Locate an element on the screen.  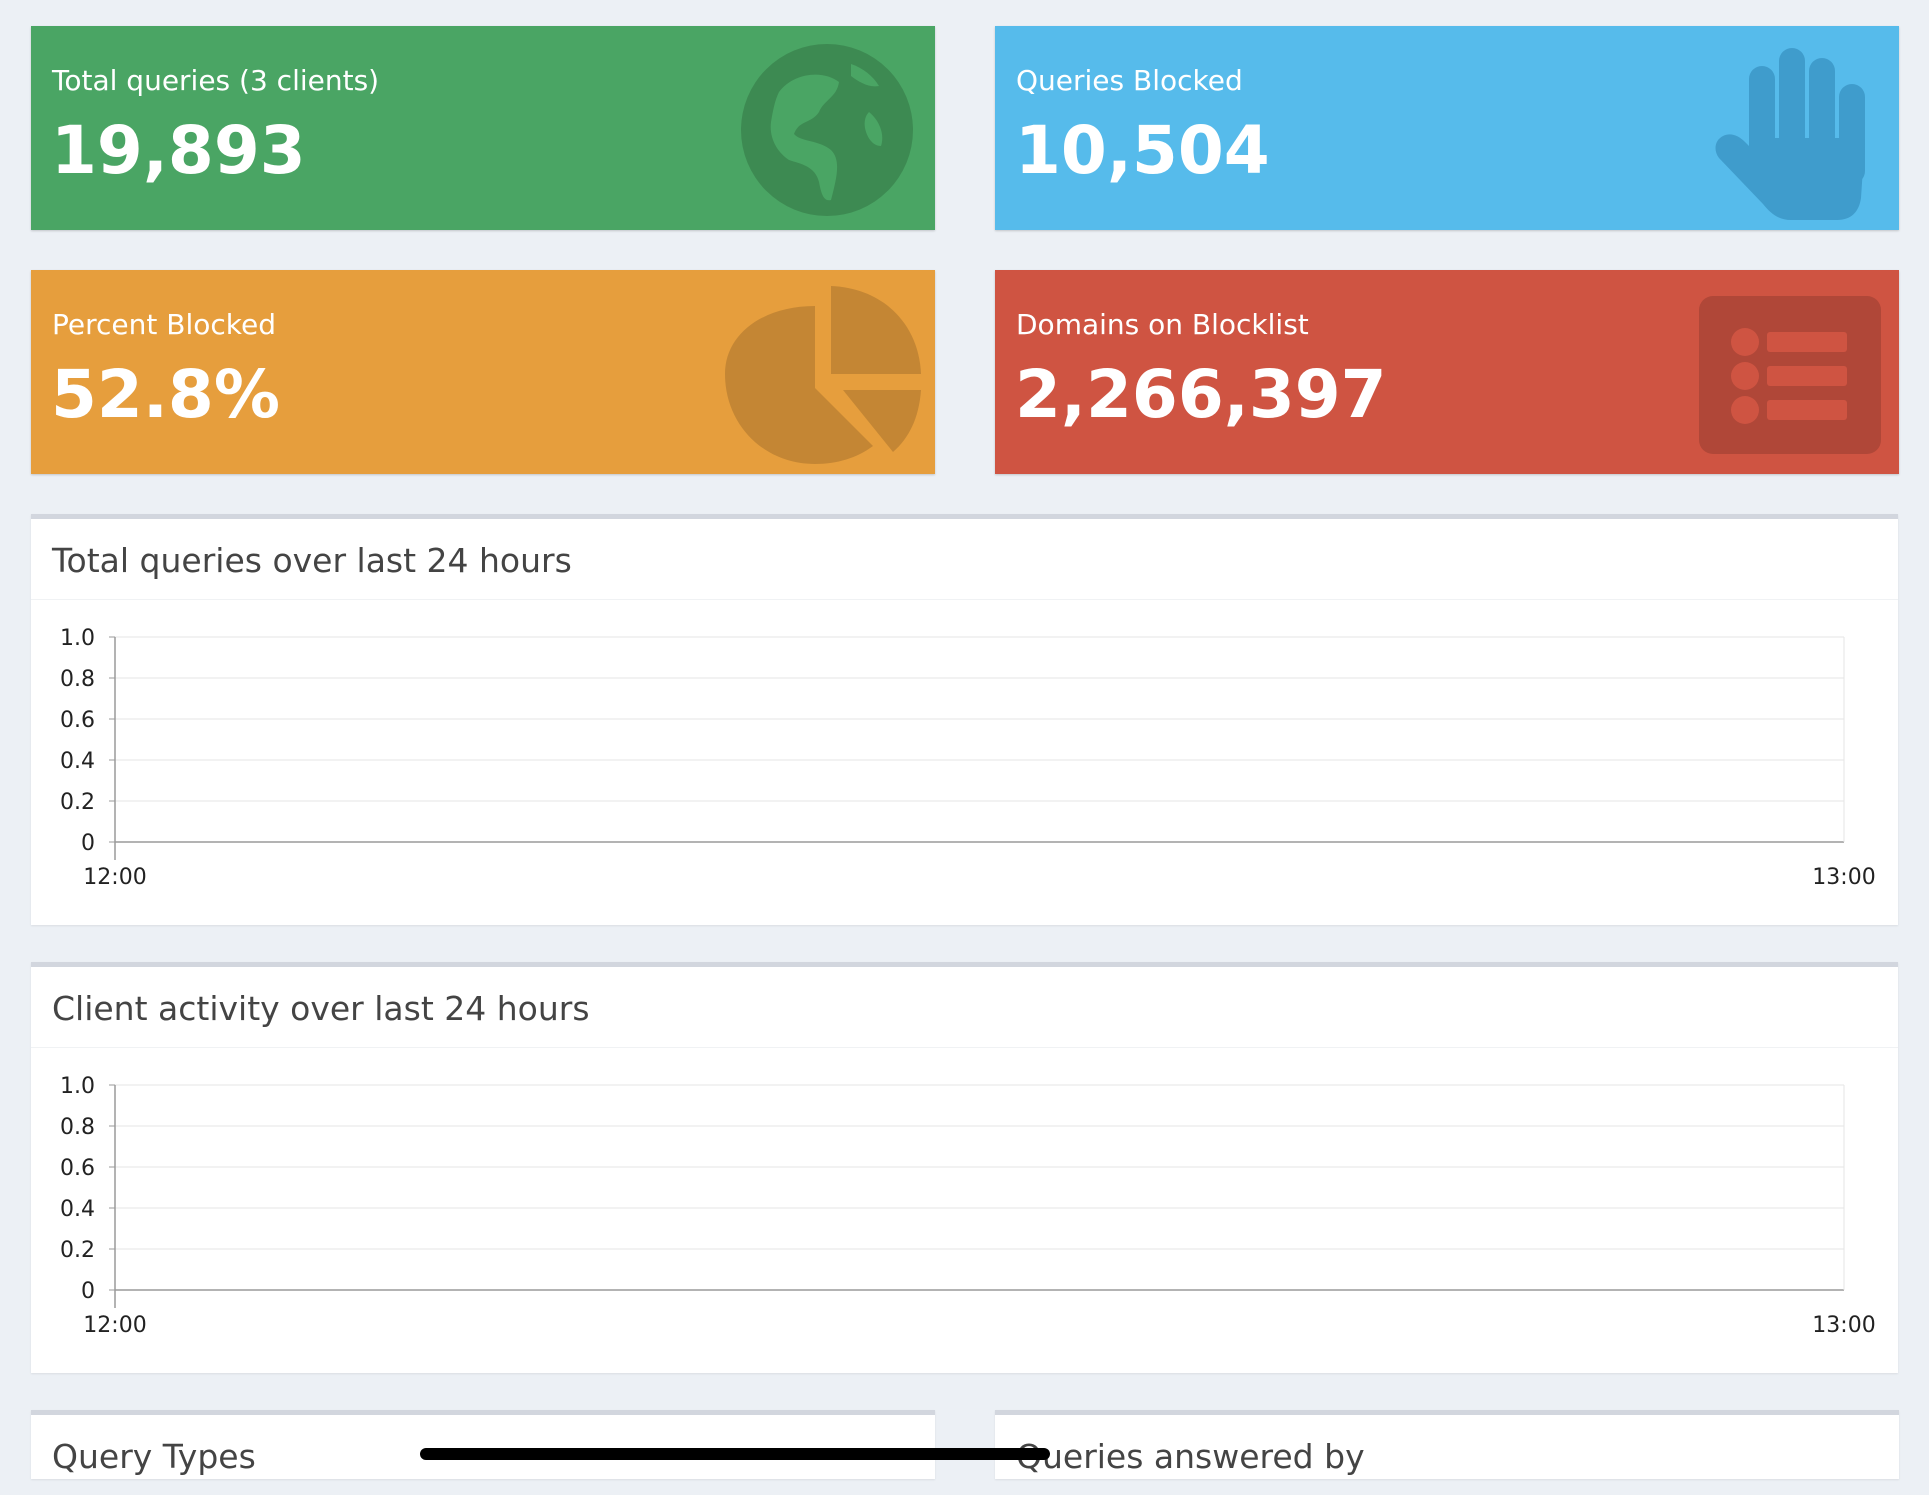
percent-blocked-label: Percent Blocked is located at coordinates (164, 324).